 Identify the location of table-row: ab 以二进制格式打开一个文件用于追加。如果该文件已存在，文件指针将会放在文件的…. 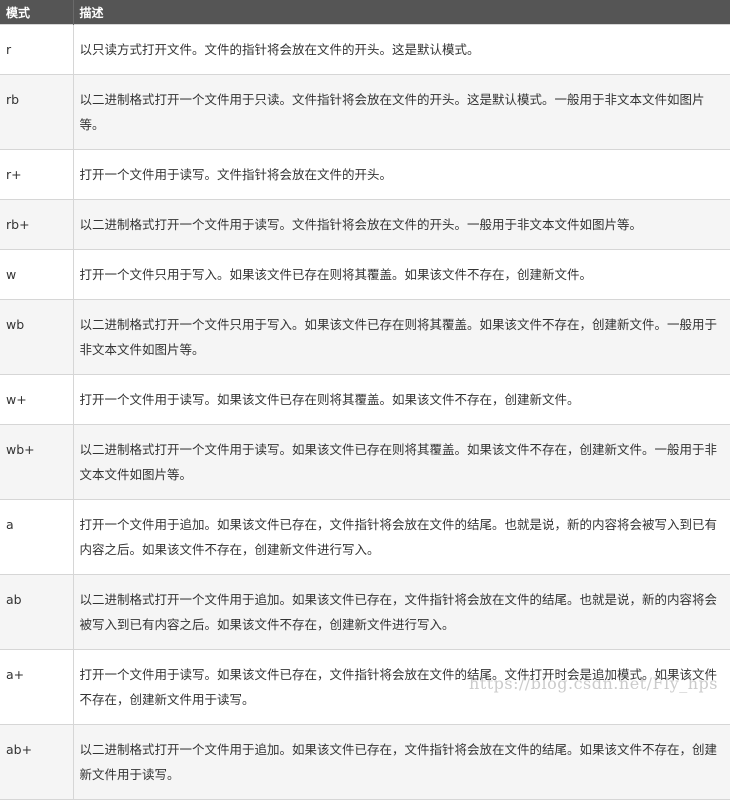
(365, 612).